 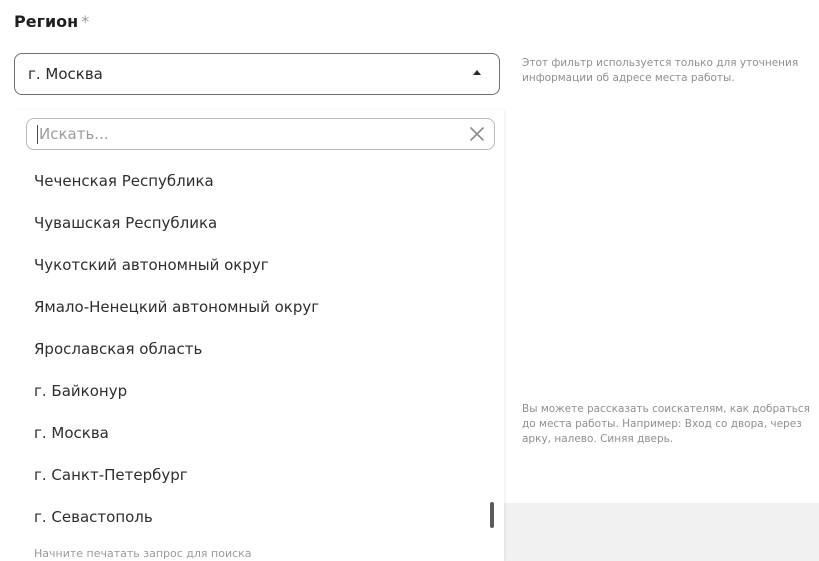 I want to click on dropdown-search-input, so click(x=249, y=134).